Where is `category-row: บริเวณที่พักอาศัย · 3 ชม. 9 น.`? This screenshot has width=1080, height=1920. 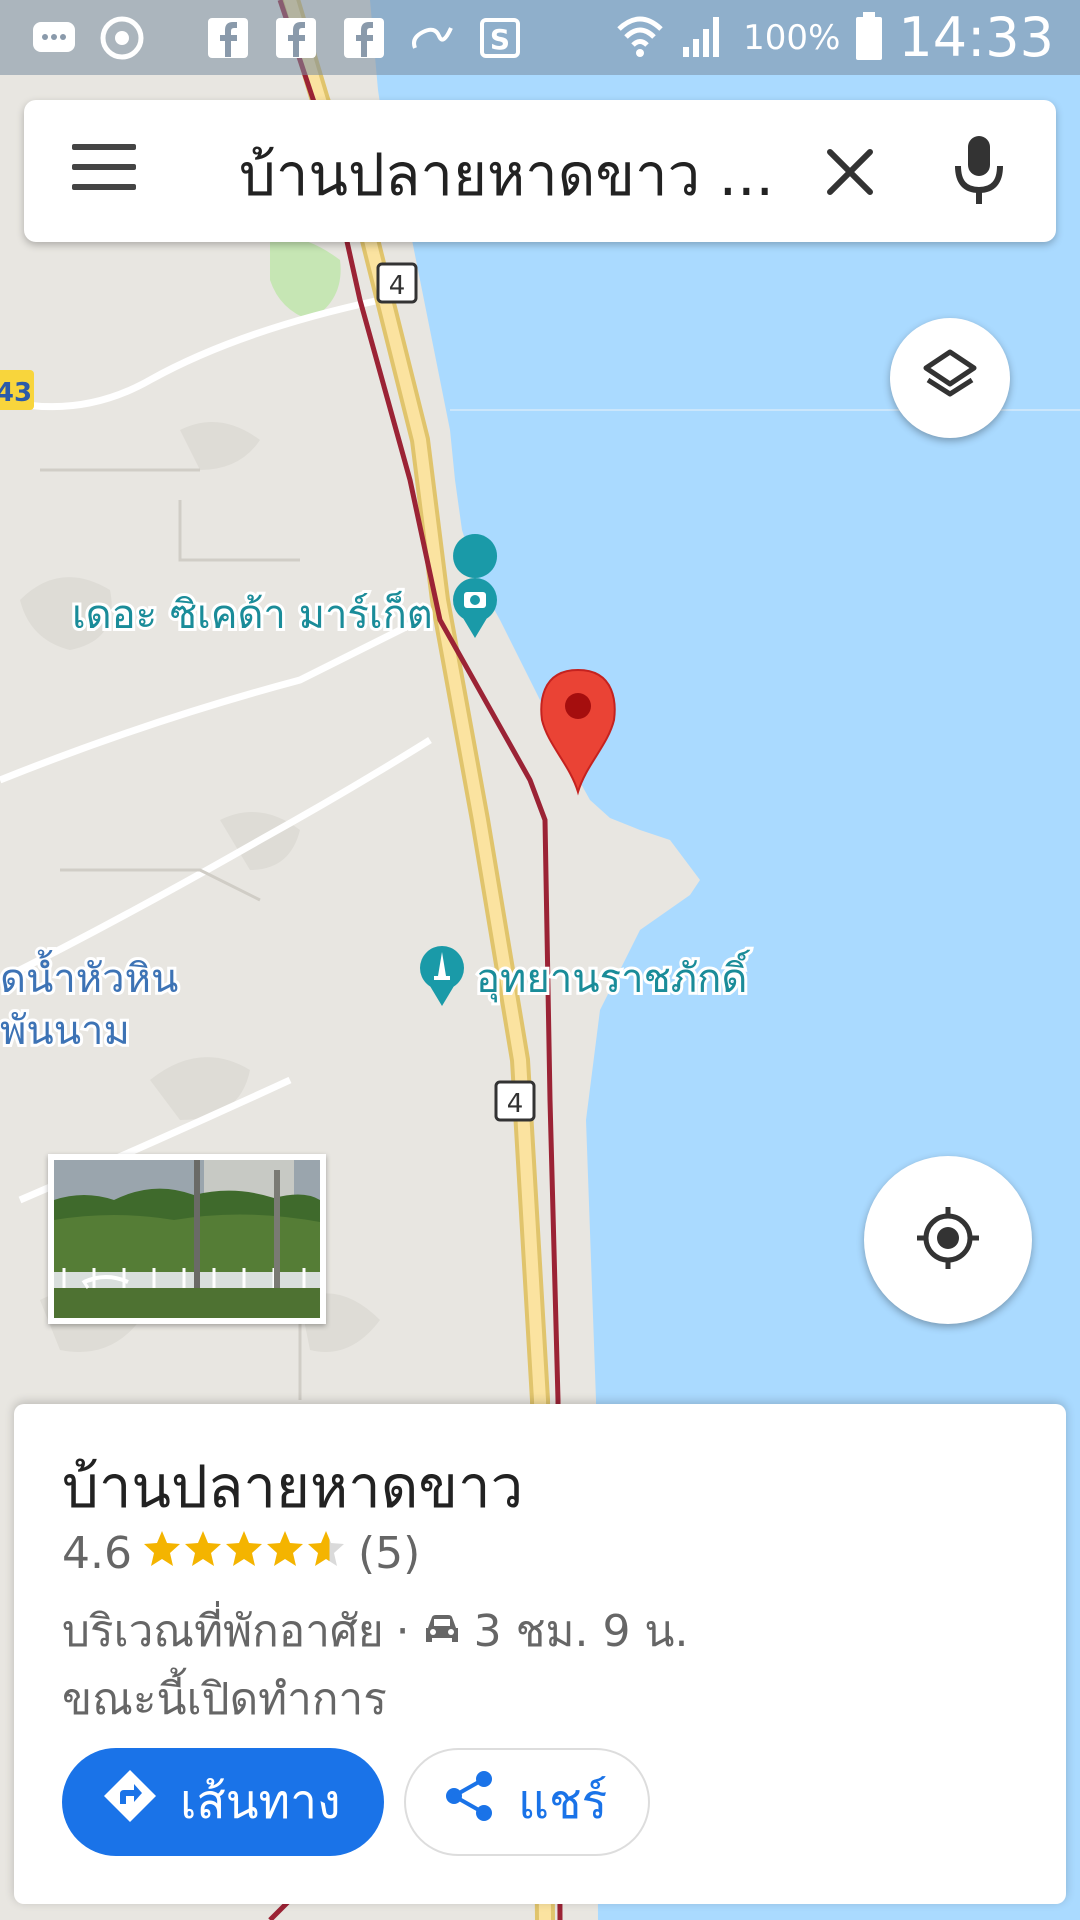 category-row: บริเวณที่พักอาศัย · 3 ชม. 9 น. is located at coordinates (375, 1631).